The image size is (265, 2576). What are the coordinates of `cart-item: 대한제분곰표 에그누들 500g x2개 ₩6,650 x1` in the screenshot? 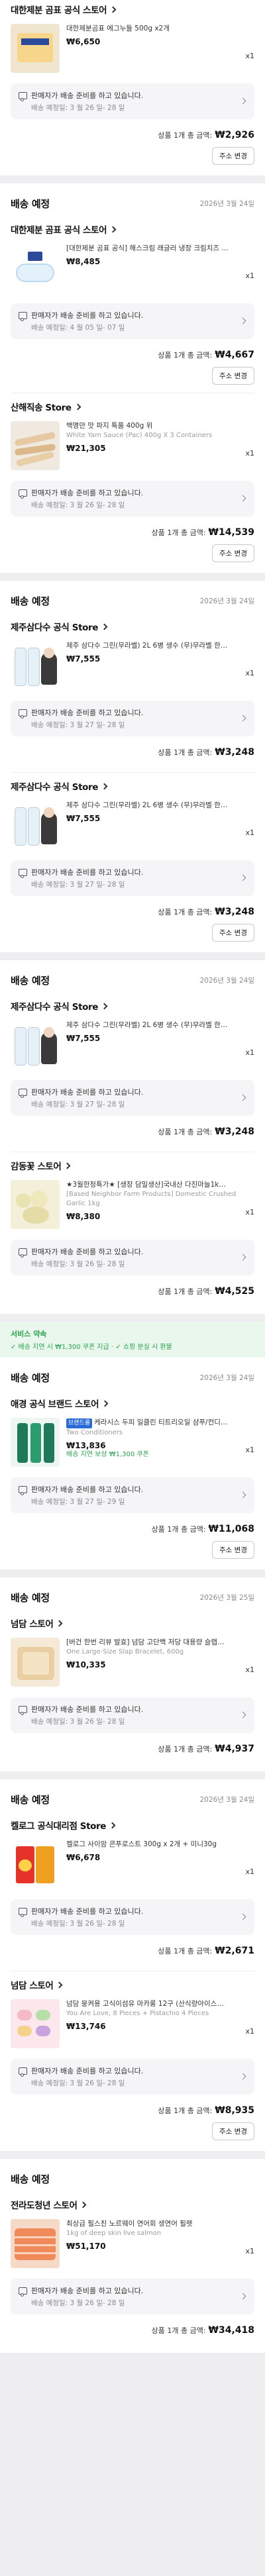 It's located at (133, 49).